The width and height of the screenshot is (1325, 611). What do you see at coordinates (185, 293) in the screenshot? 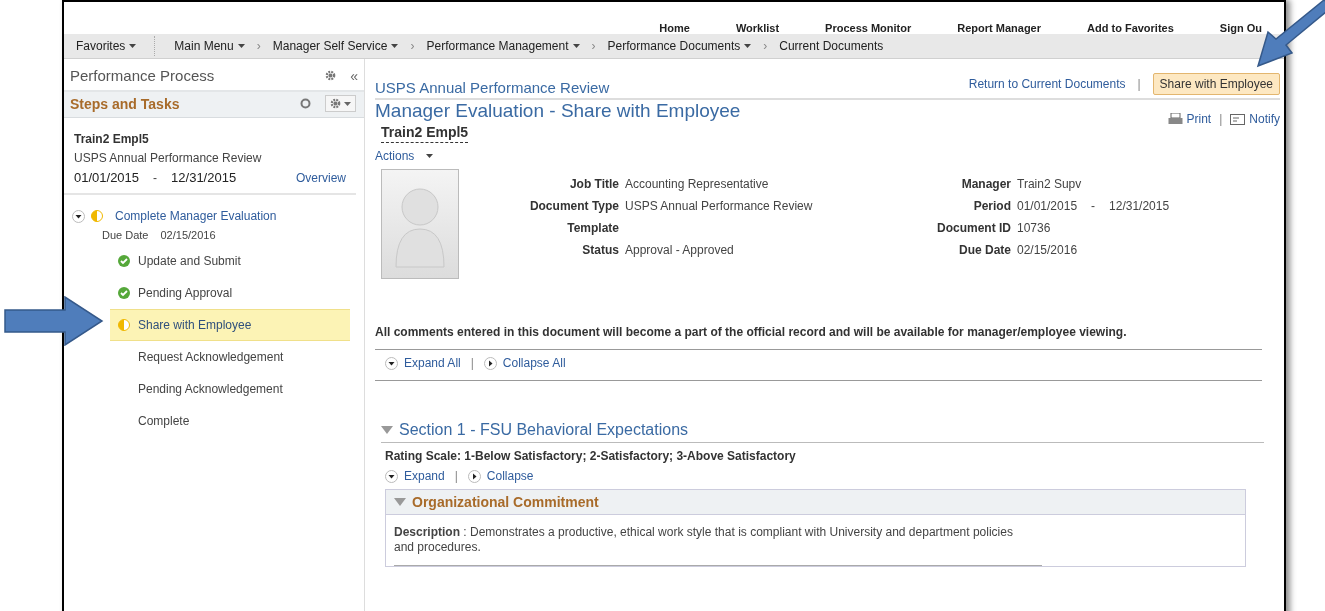
I see `step-label: Pending Approval` at bounding box center [185, 293].